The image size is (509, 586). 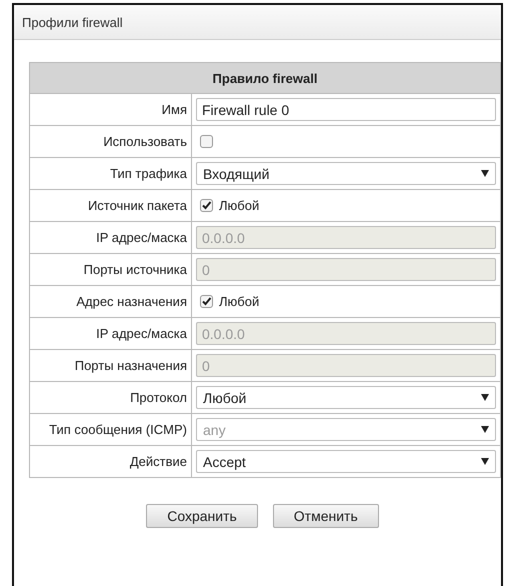 I want to click on field-label: Использовать, so click(x=111, y=142).